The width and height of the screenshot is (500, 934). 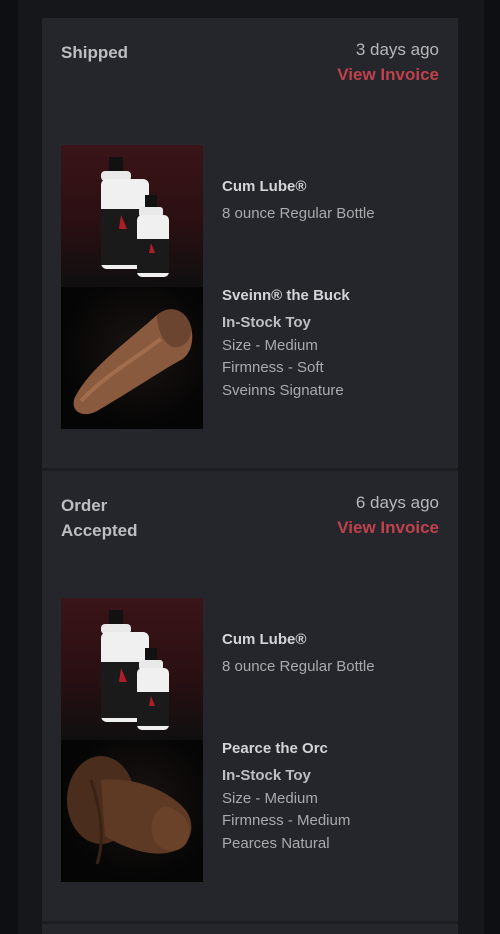 I want to click on order-status: Order Accepted, so click(x=99, y=518).